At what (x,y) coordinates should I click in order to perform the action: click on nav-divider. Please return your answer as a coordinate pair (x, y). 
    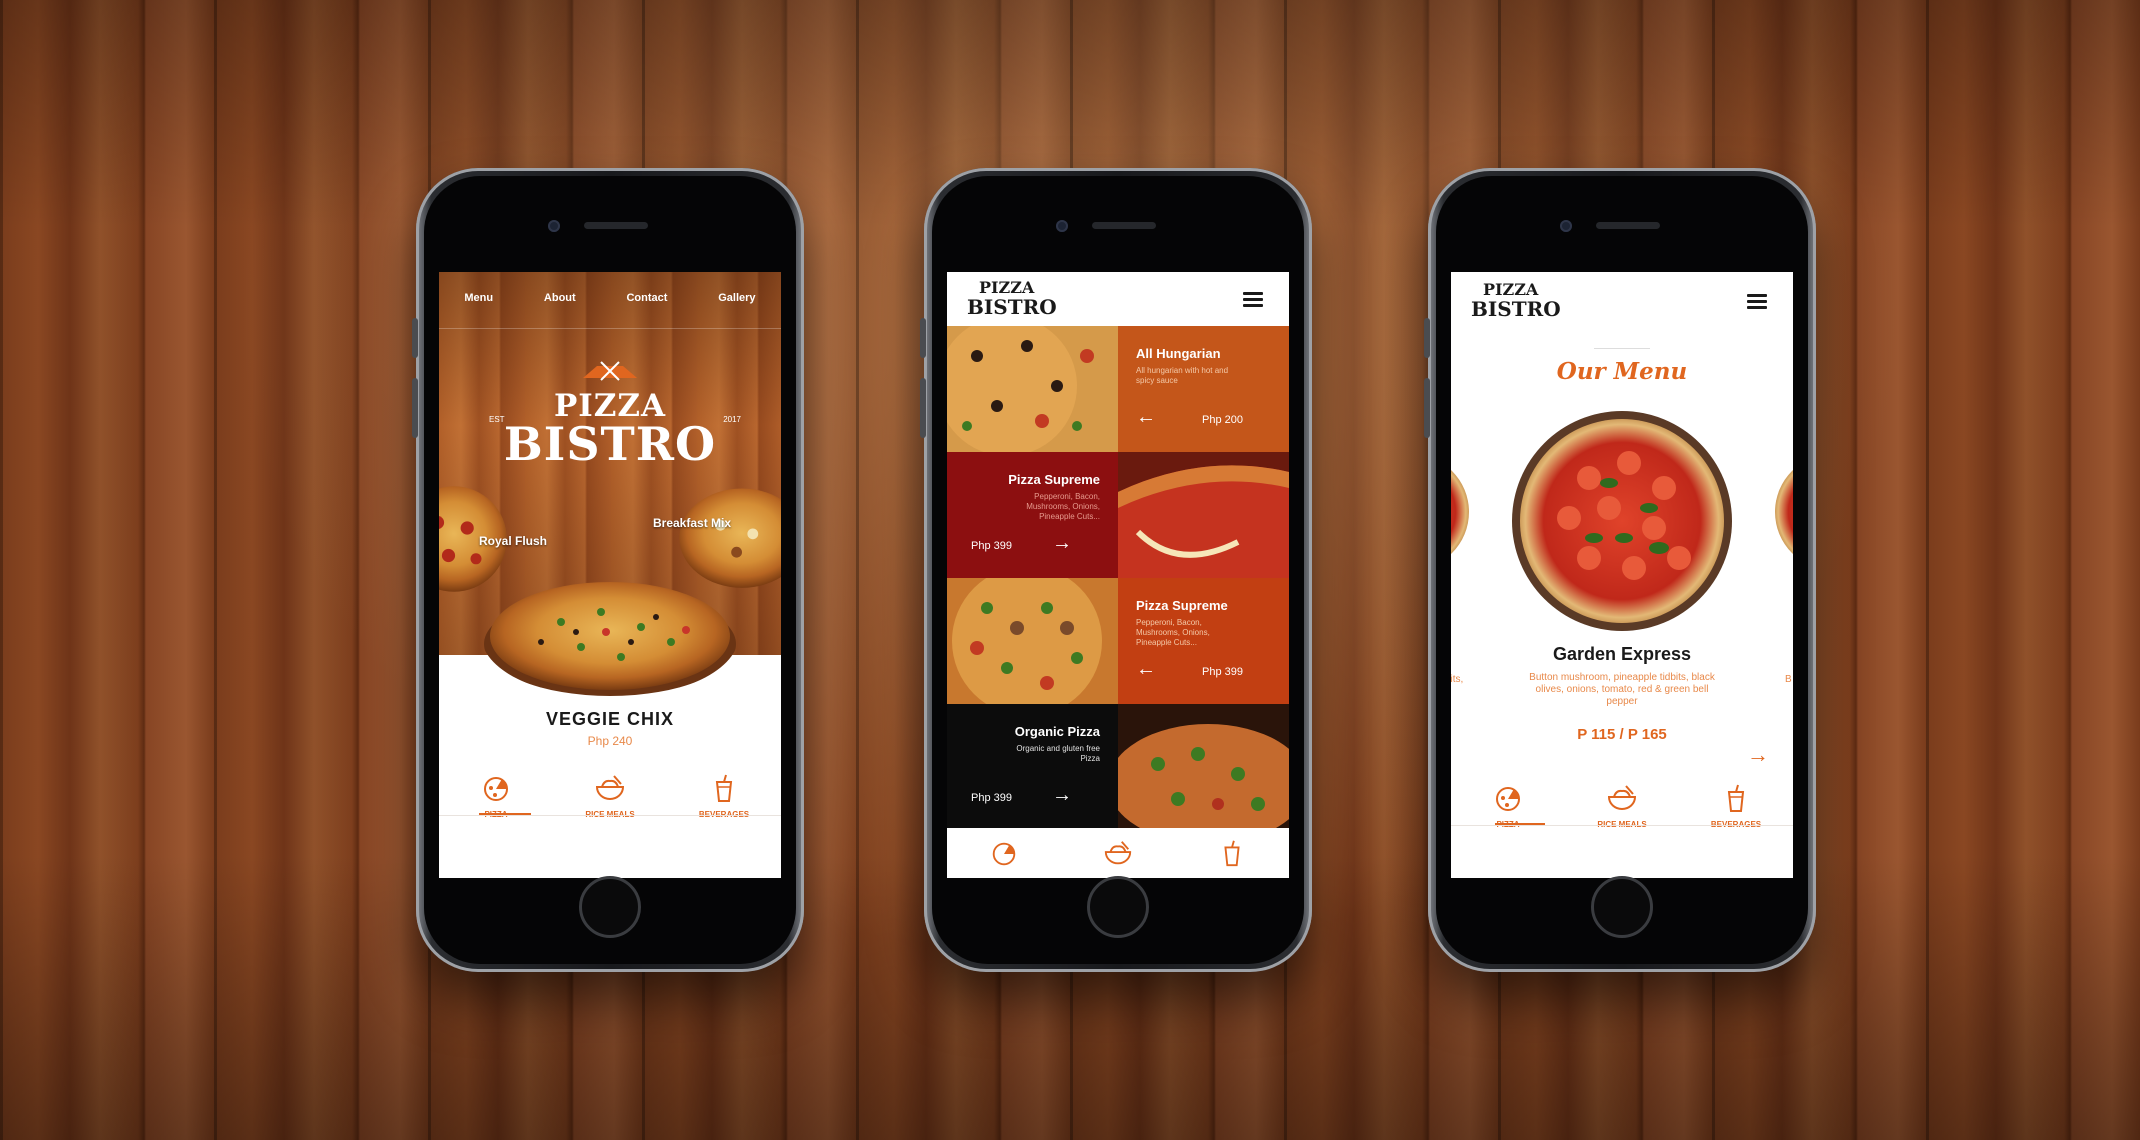
    Looking at the image, I should click on (610, 328).